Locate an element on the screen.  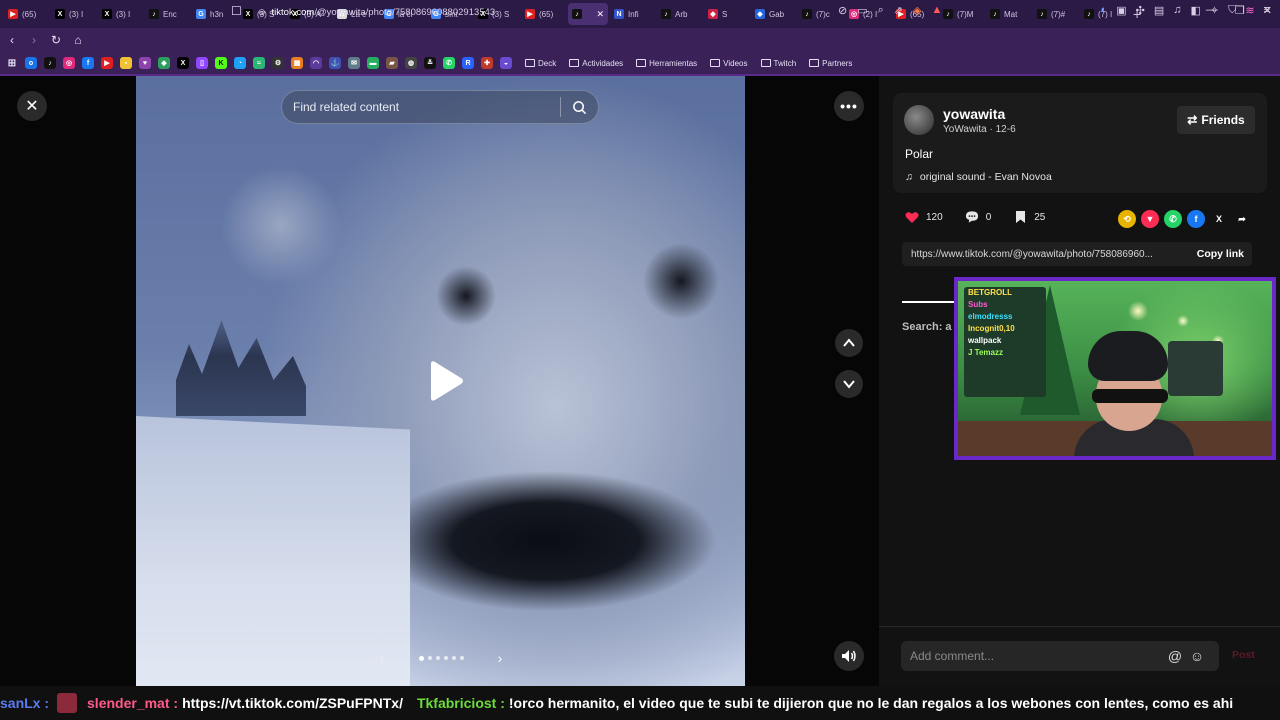
youtube-icon: ▶ is located at coordinates (107, 63).